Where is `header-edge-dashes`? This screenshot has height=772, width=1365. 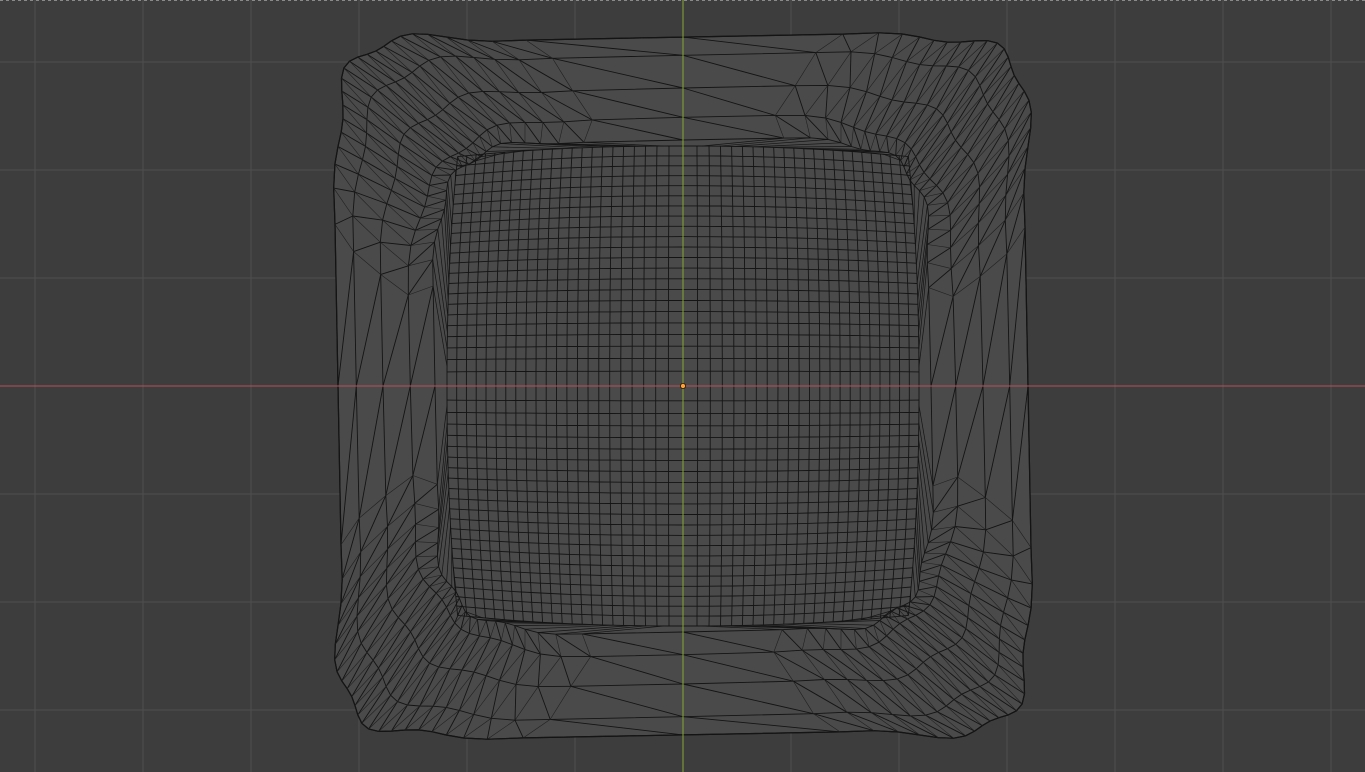
header-edge-dashes is located at coordinates (682, 0).